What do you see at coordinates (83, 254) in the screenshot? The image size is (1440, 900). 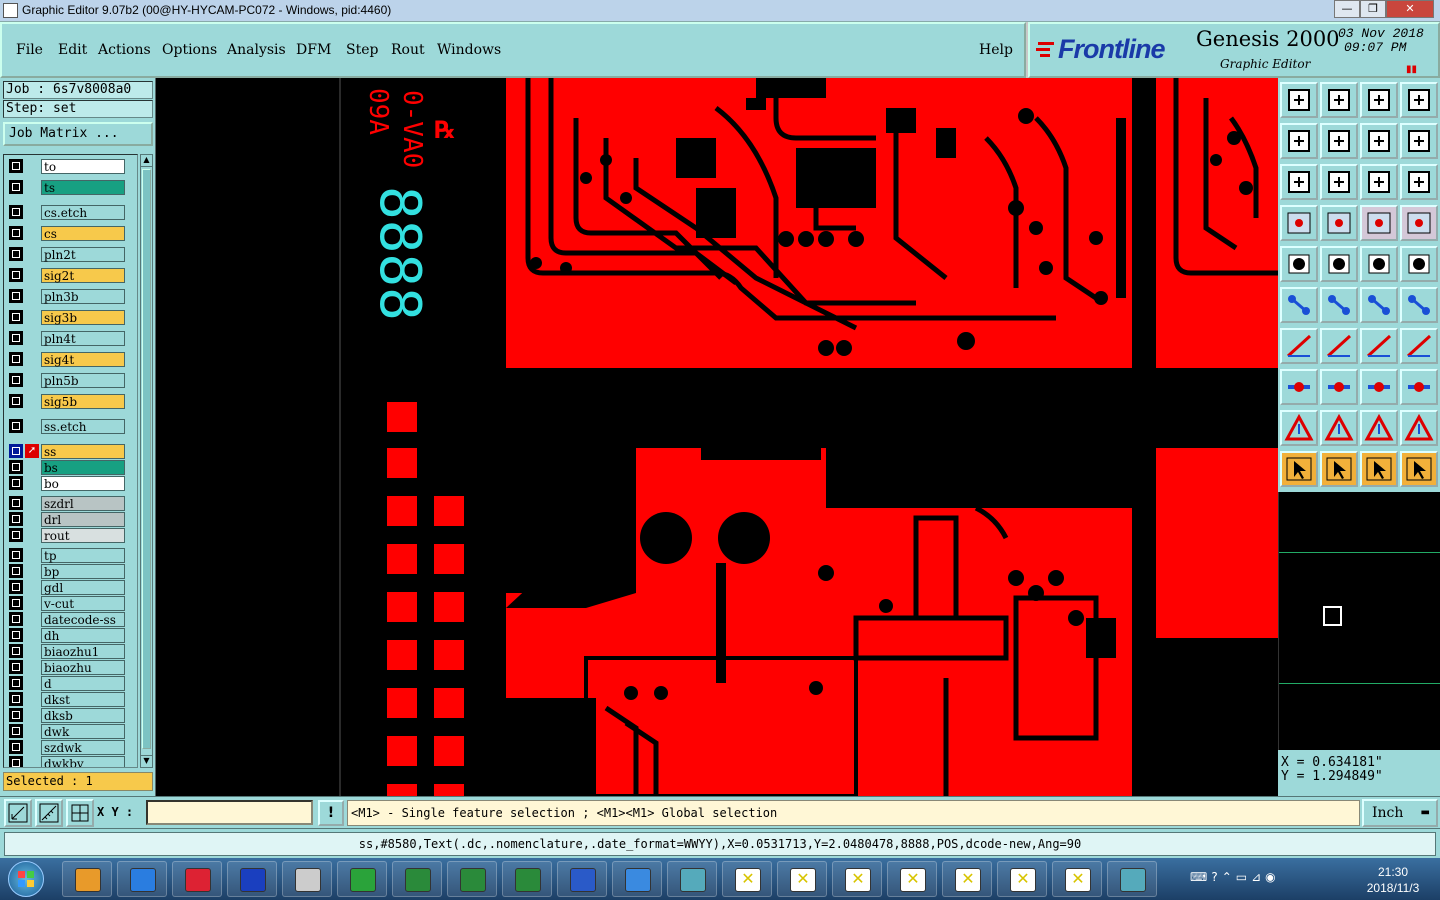 I see `layer-name: pln2t` at bounding box center [83, 254].